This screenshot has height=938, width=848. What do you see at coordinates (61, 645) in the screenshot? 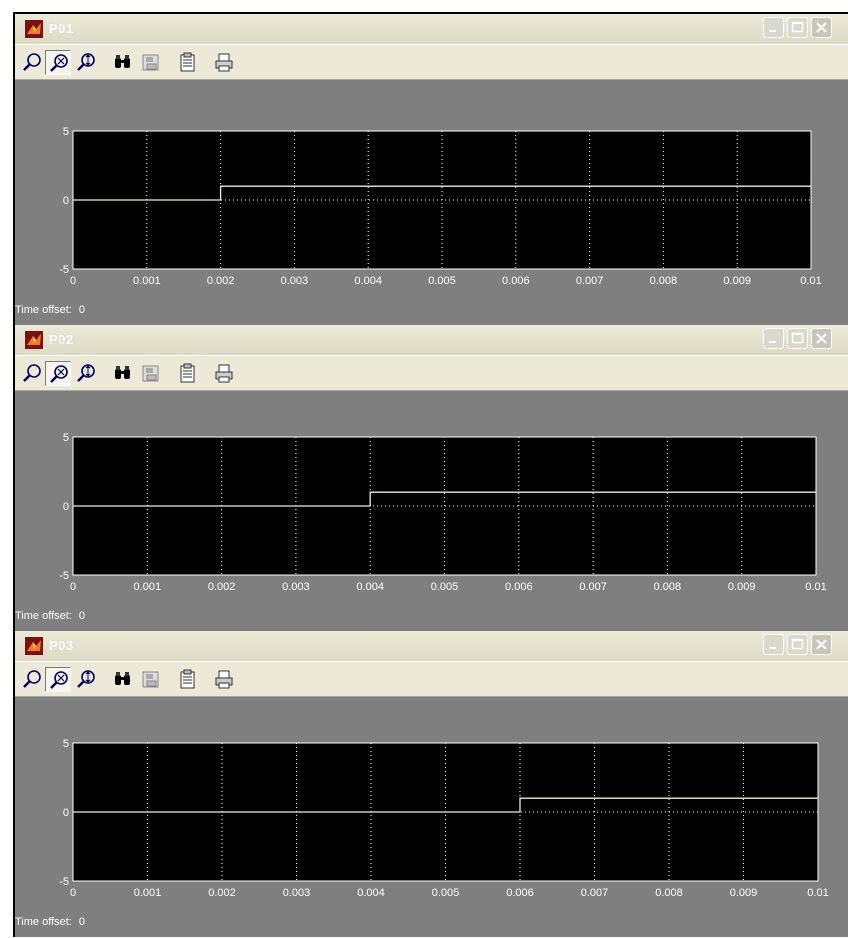
I see `window-title: P03` at bounding box center [61, 645].